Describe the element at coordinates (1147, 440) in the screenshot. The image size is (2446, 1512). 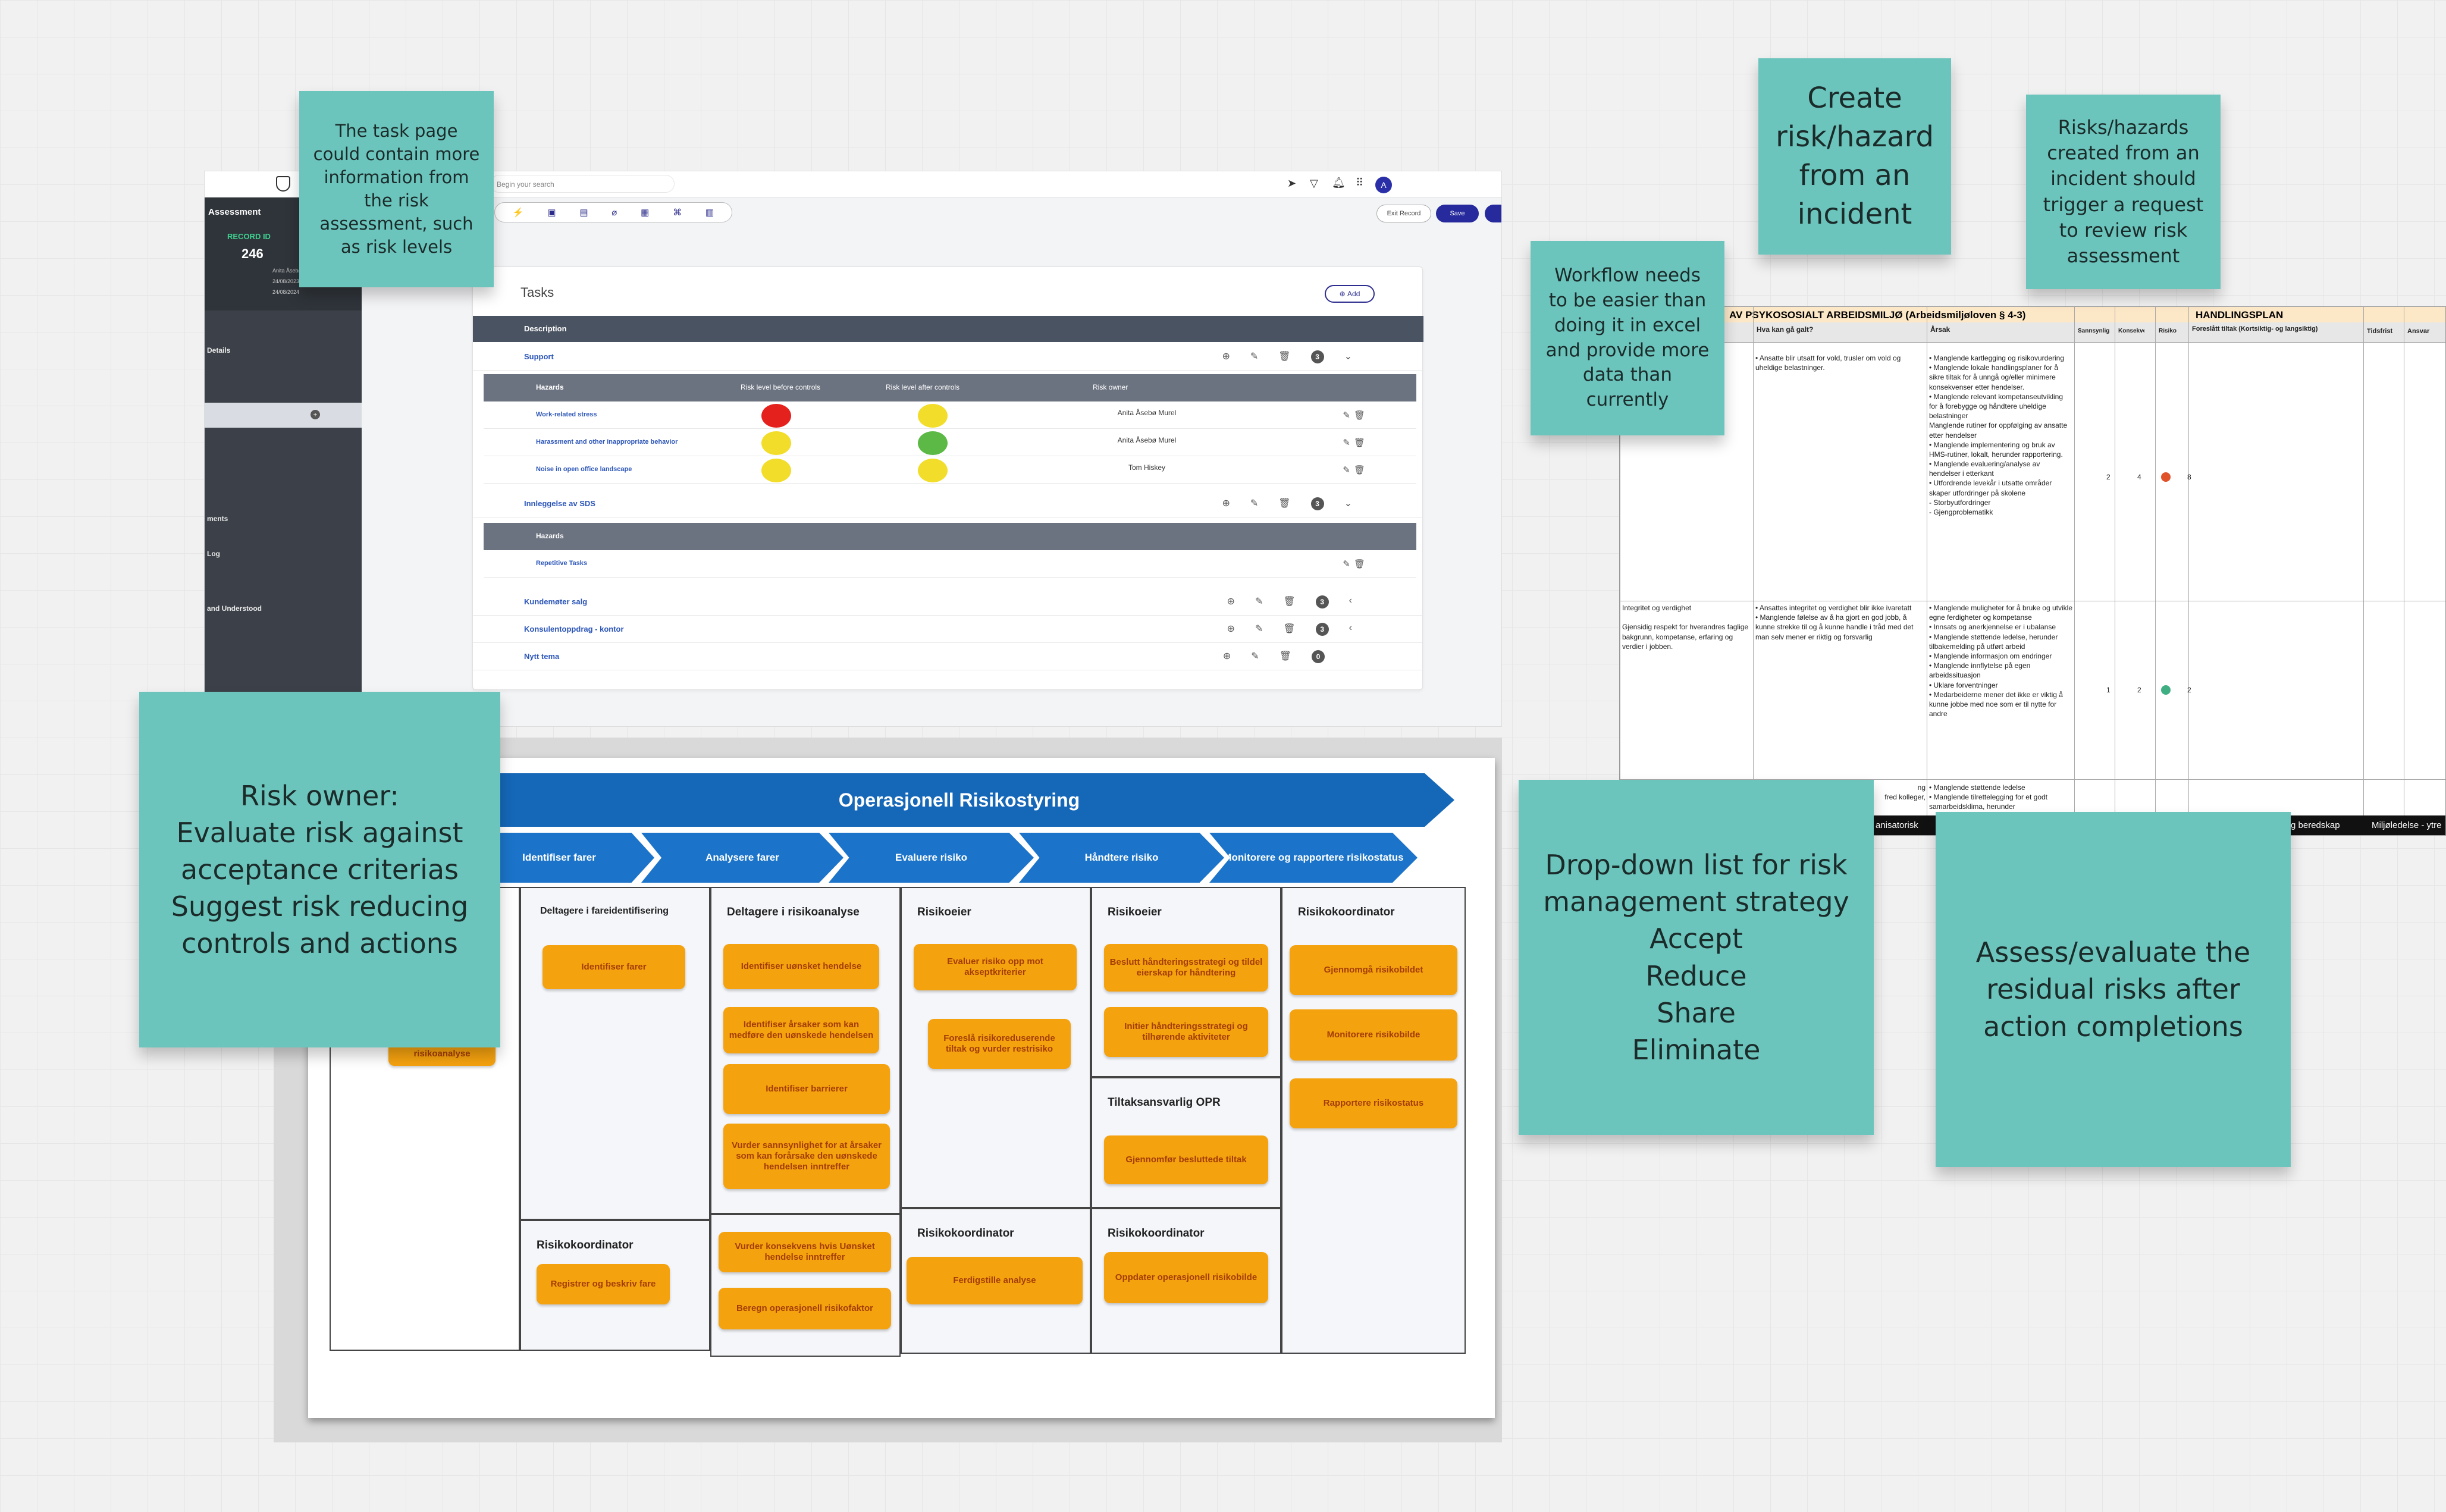
I see `risk-owner: Anita Åsebø Murel` at that location.